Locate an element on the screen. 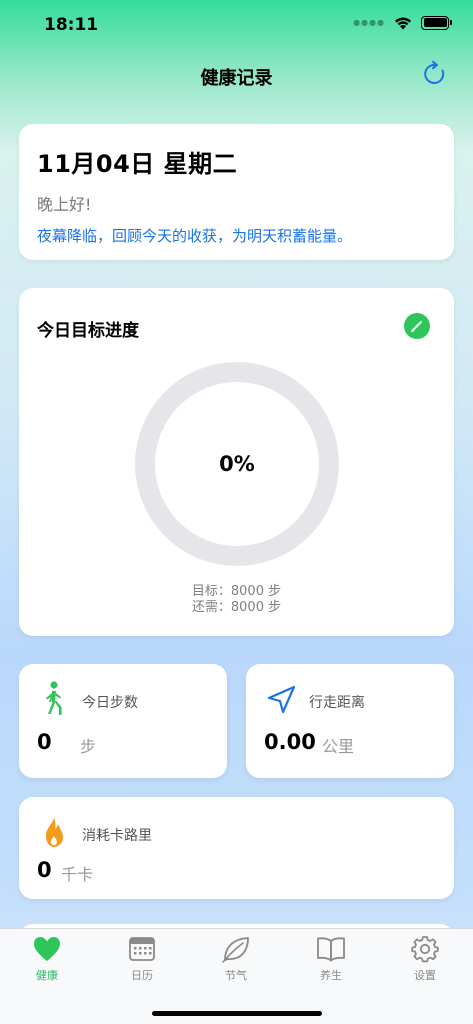 The width and height of the screenshot is (473, 1024). tab-label-solar-terms: 节气 is located at coordinates (236, 975).